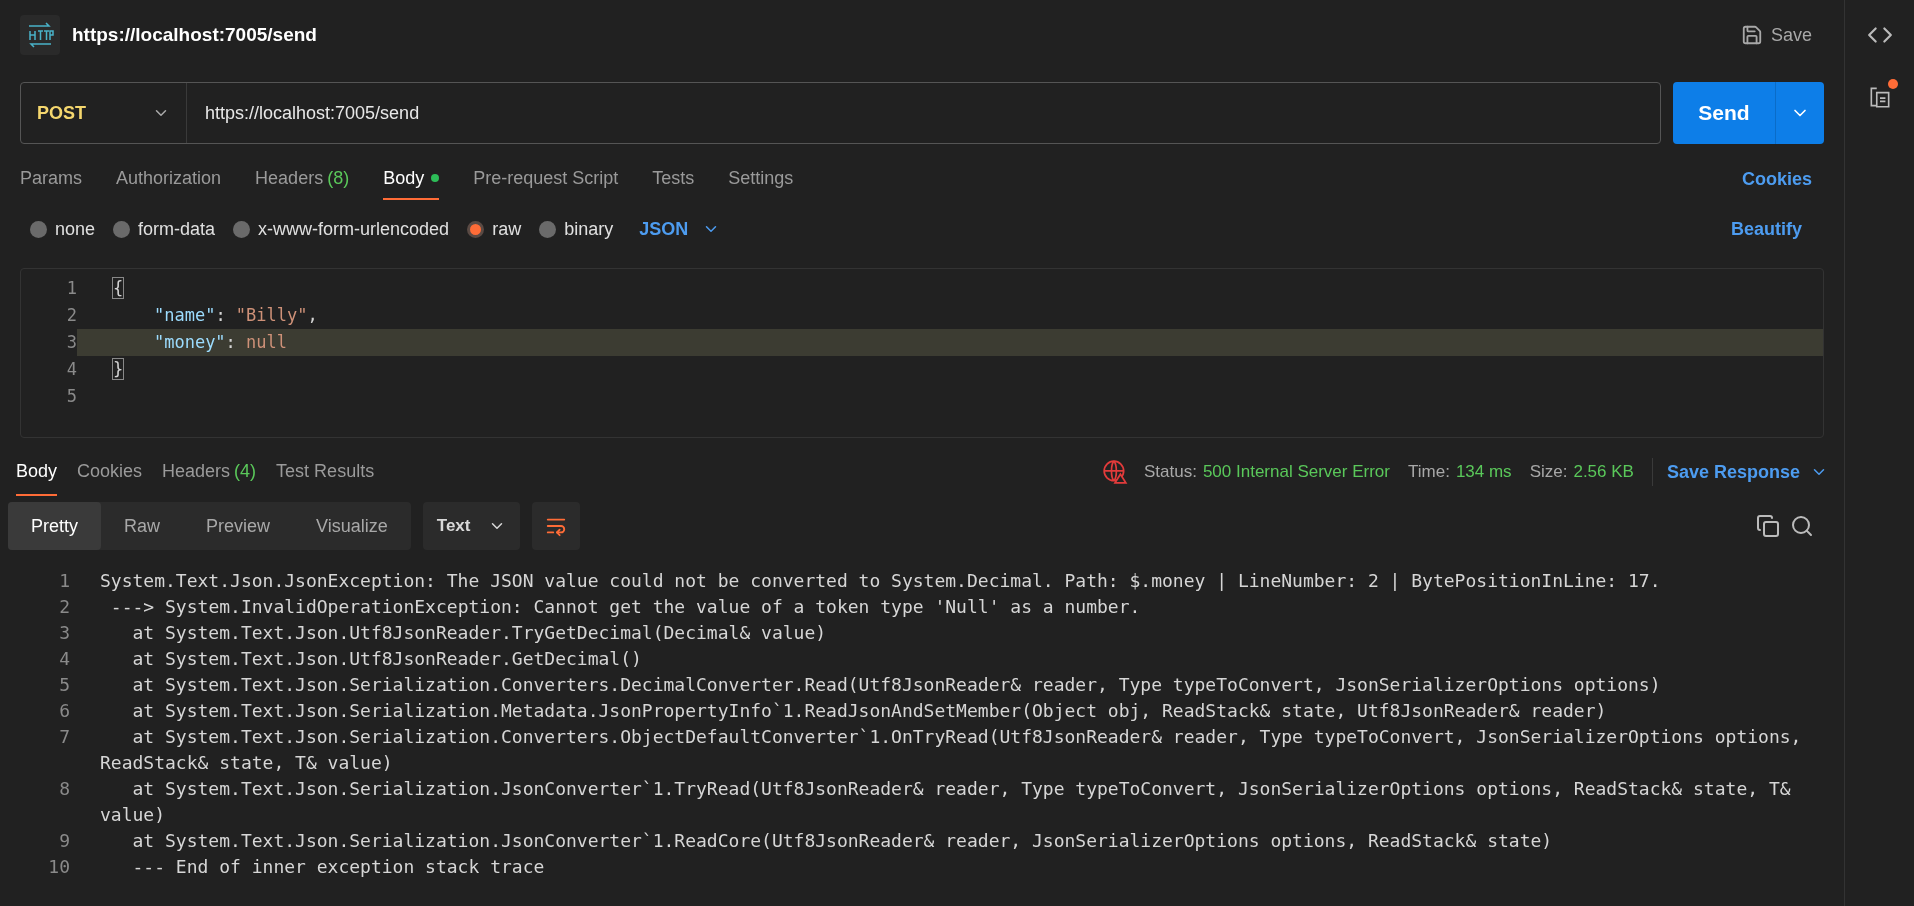  Describe the element at coordinates (312, 113) in the screenshot. I see `url-field: https://localhost:7005/send` at that location.